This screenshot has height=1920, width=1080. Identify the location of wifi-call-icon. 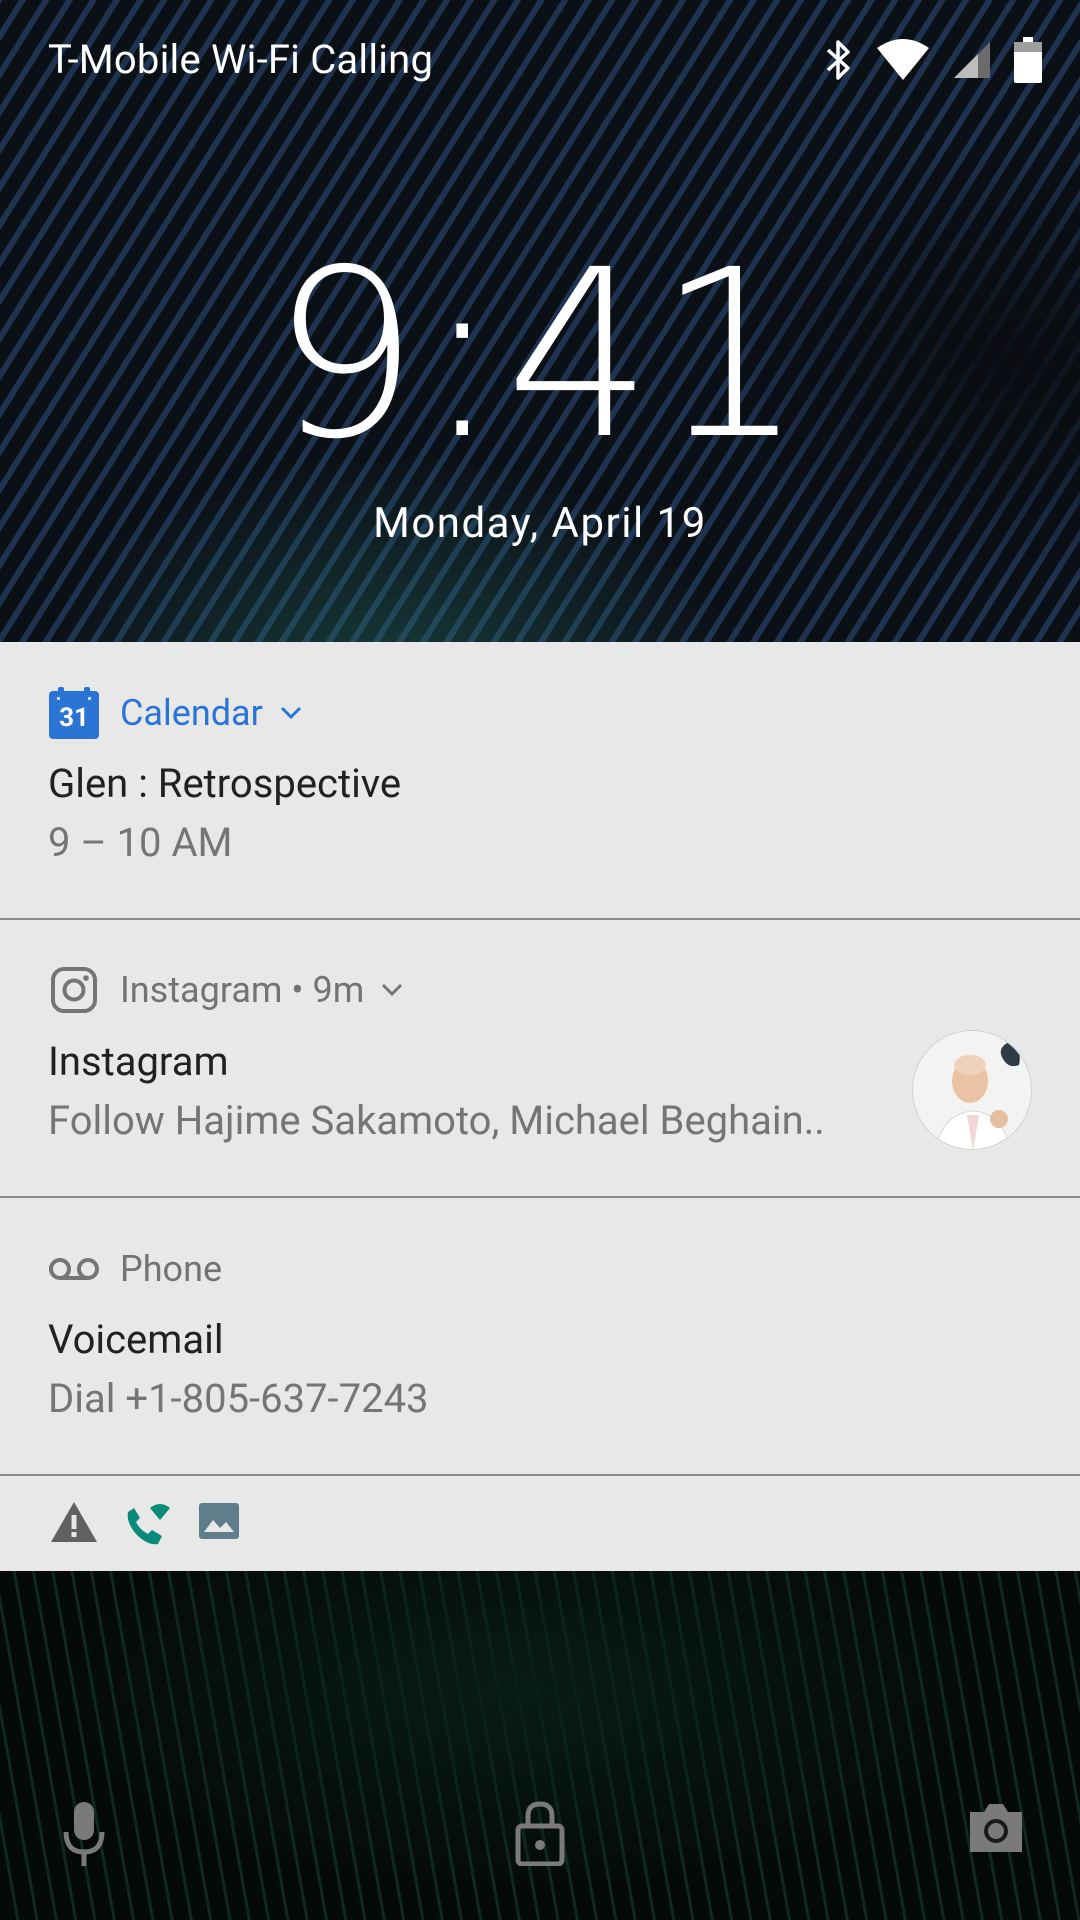
(148, 1524).